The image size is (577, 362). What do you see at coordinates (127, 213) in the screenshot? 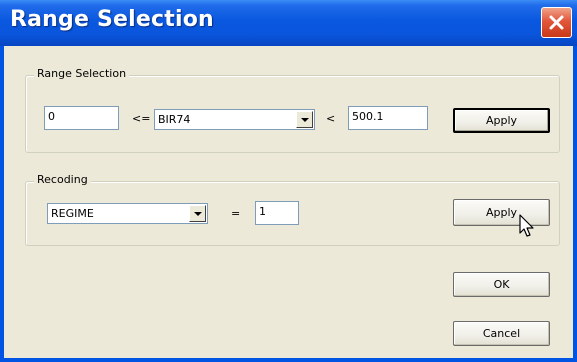
I see `recoding-variable-select: REGIME` at bounding box center [127, 213].